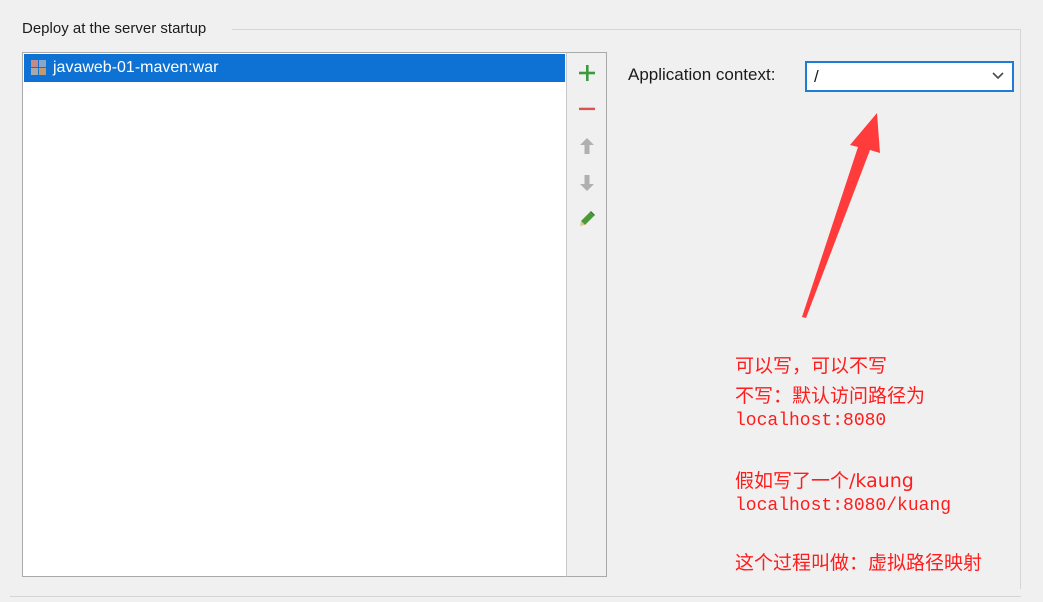  I want to click on group-border-bottom, so click(515, 596).